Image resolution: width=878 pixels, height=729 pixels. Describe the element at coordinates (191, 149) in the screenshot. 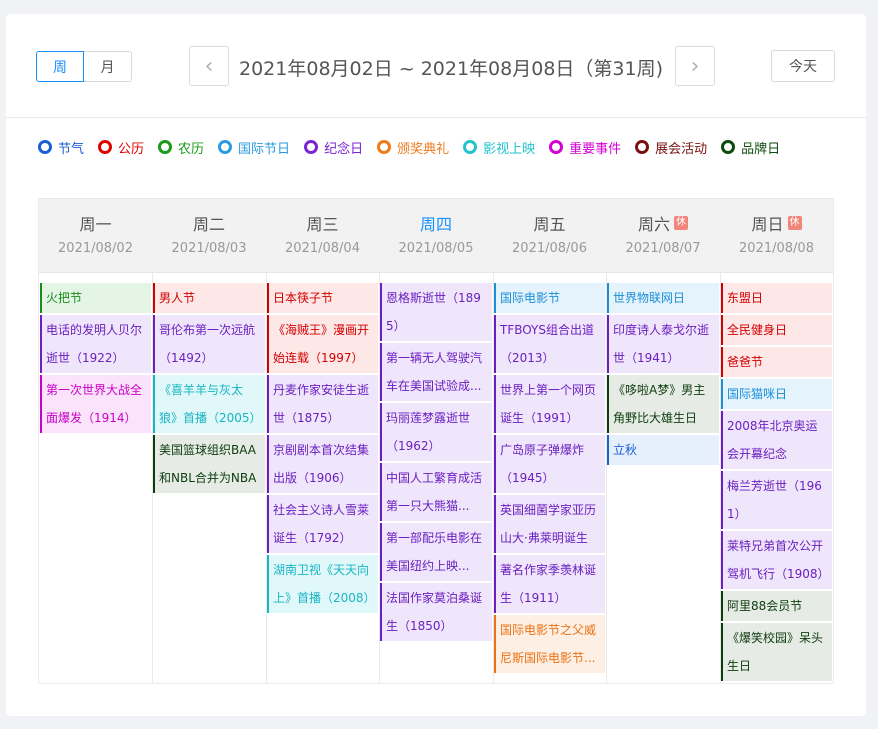

I see `legend-label: 农历` at that location.